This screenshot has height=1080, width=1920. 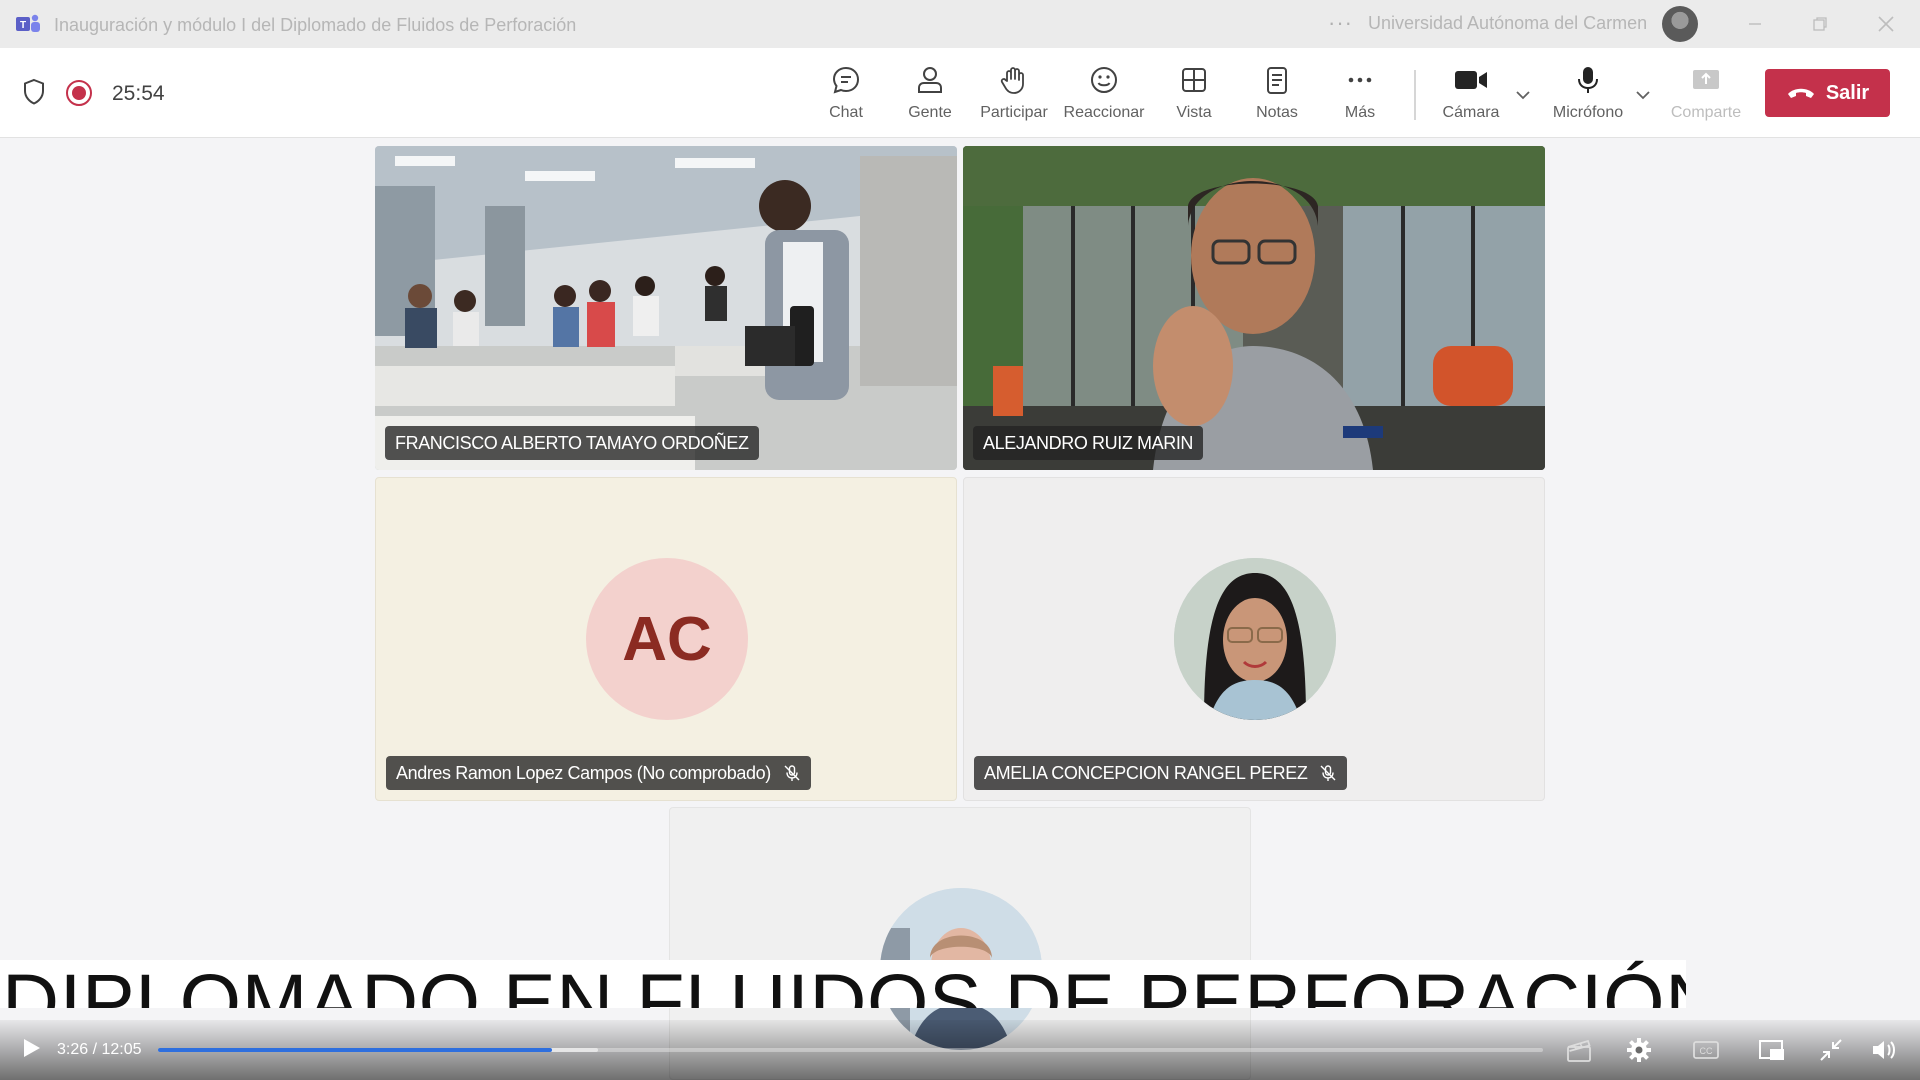 I want to click on close-icon, so click(x=1886, y=24).